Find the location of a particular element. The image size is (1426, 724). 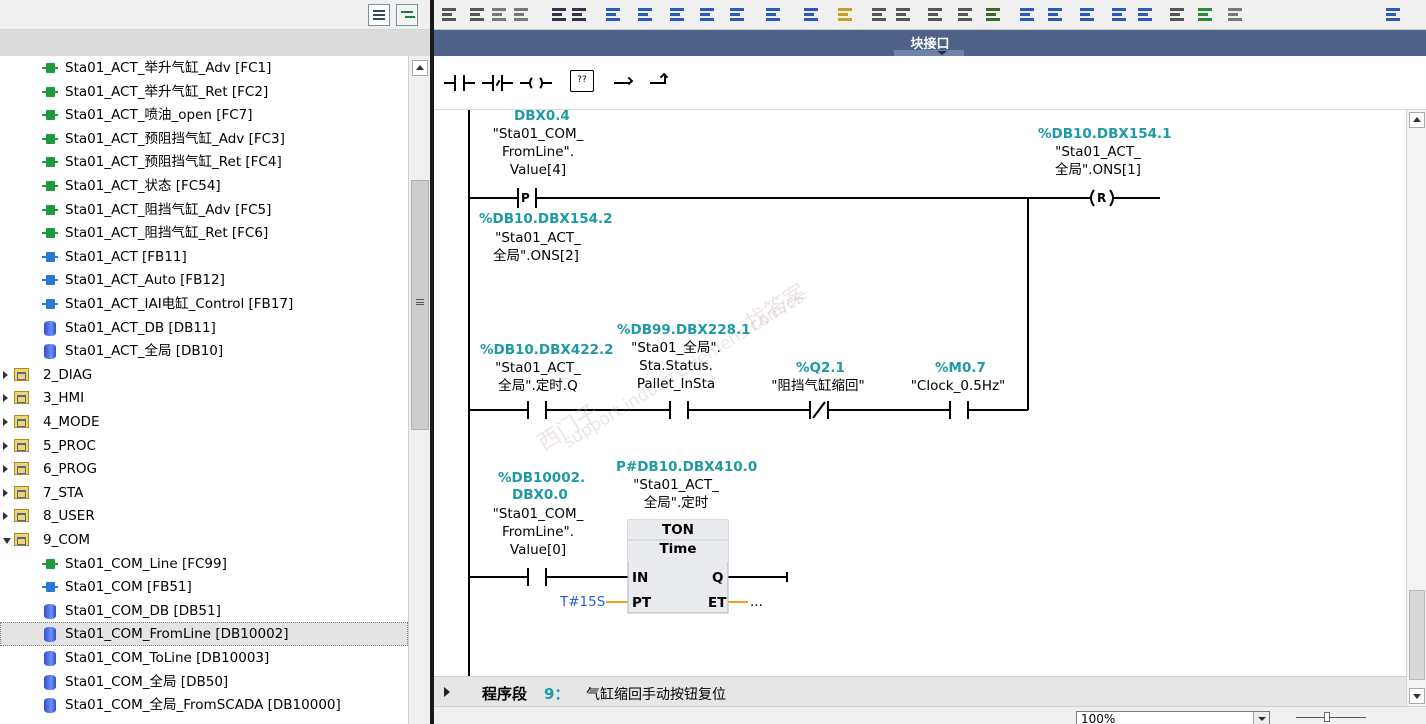

tree-block-item: Sta01_COM_ToLine [DB10003] is located at coordinates (204, 658).